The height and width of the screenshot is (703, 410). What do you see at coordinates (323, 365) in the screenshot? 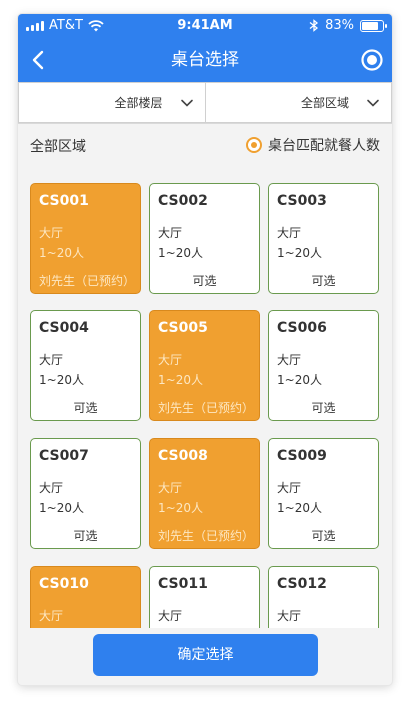
I see `table-card: CS006 大厅 1~20人可选` at bounding box center [323, 365].